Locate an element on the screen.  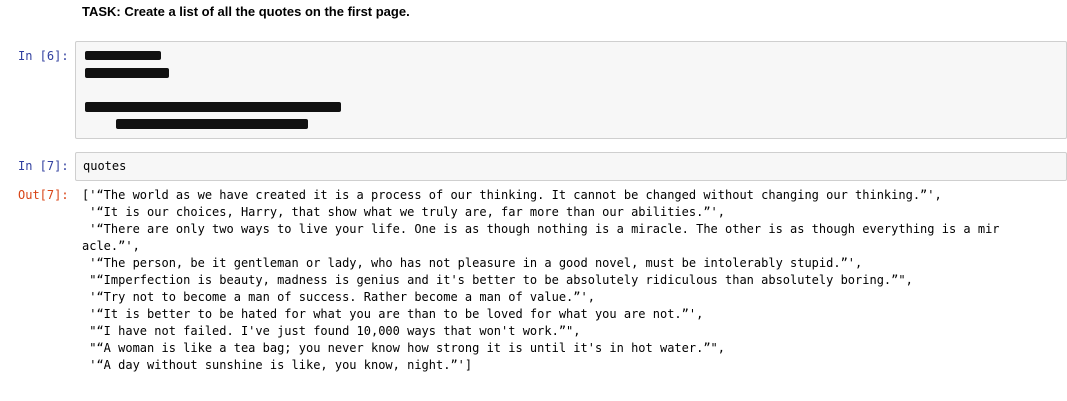
cell-6-prompt: In [6]: is located at coordinates (43, 56).